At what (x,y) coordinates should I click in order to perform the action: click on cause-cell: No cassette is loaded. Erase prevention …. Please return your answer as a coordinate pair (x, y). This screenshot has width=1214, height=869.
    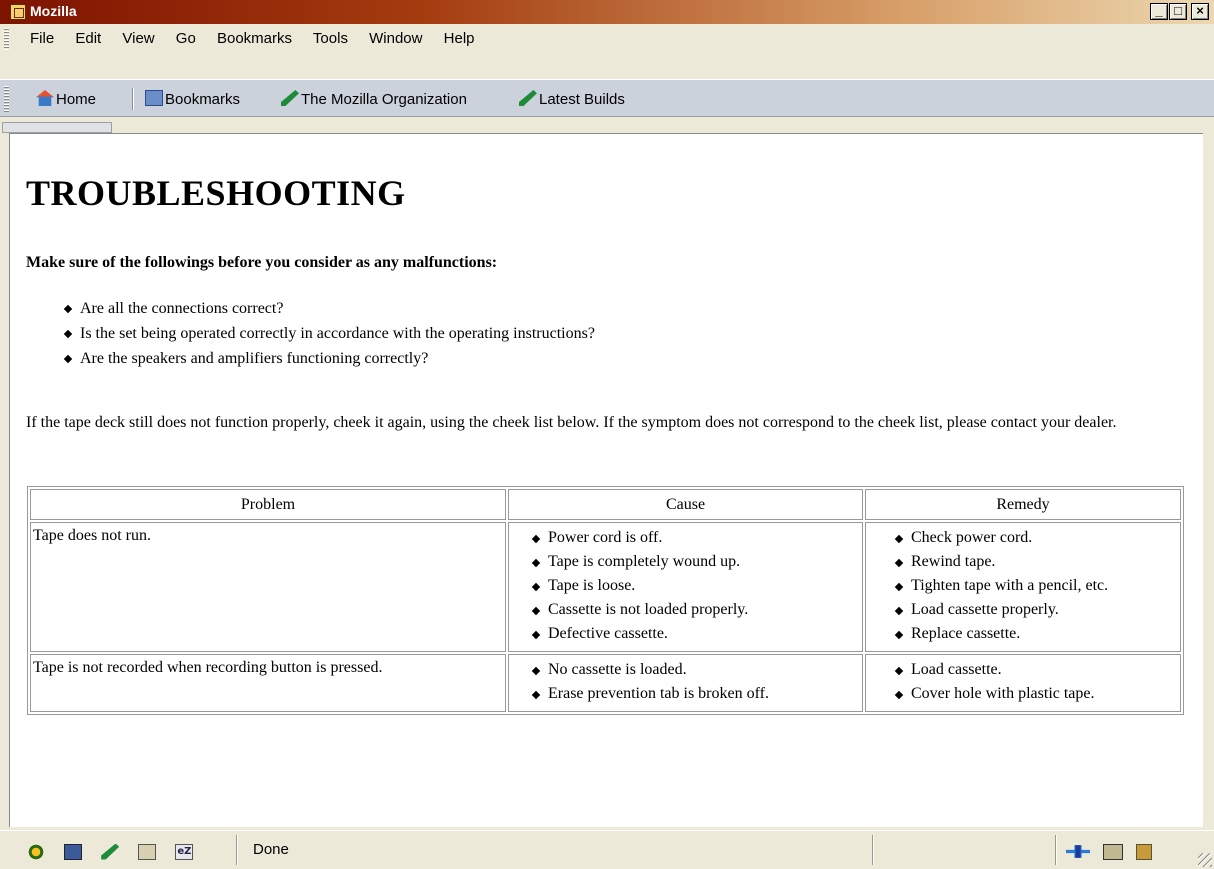
    Looking at the image, I should click on (685, 683).